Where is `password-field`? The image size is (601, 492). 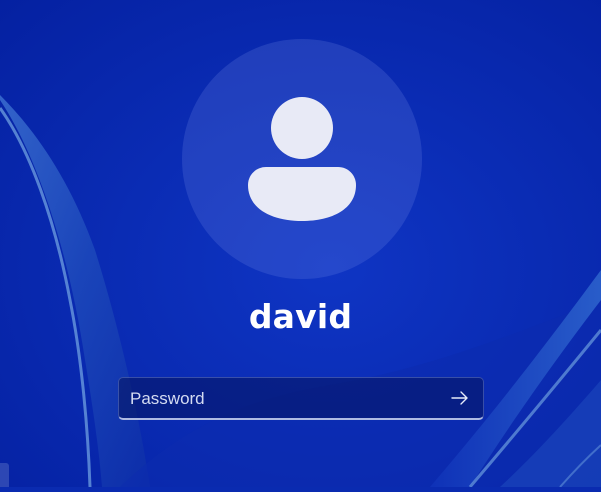
password-field is located at coordinates (279, 398).